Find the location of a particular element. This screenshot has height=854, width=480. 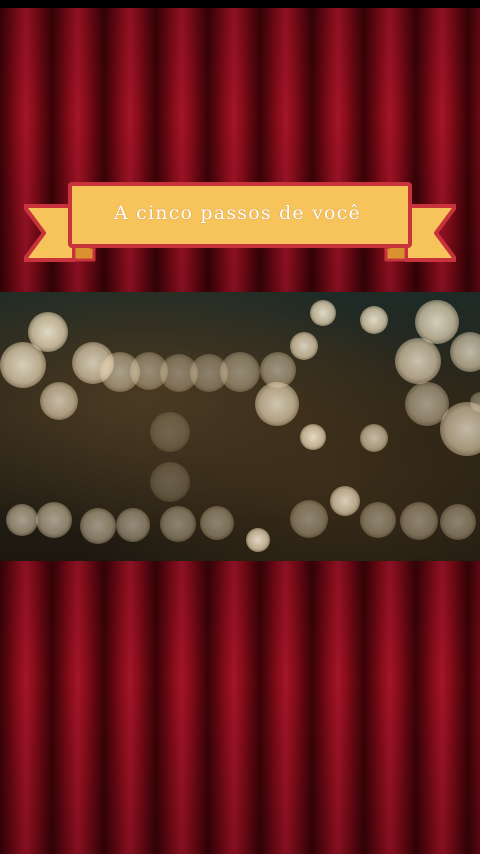

banner-title: A cinco passos de você is located at coordinates (237, 213).